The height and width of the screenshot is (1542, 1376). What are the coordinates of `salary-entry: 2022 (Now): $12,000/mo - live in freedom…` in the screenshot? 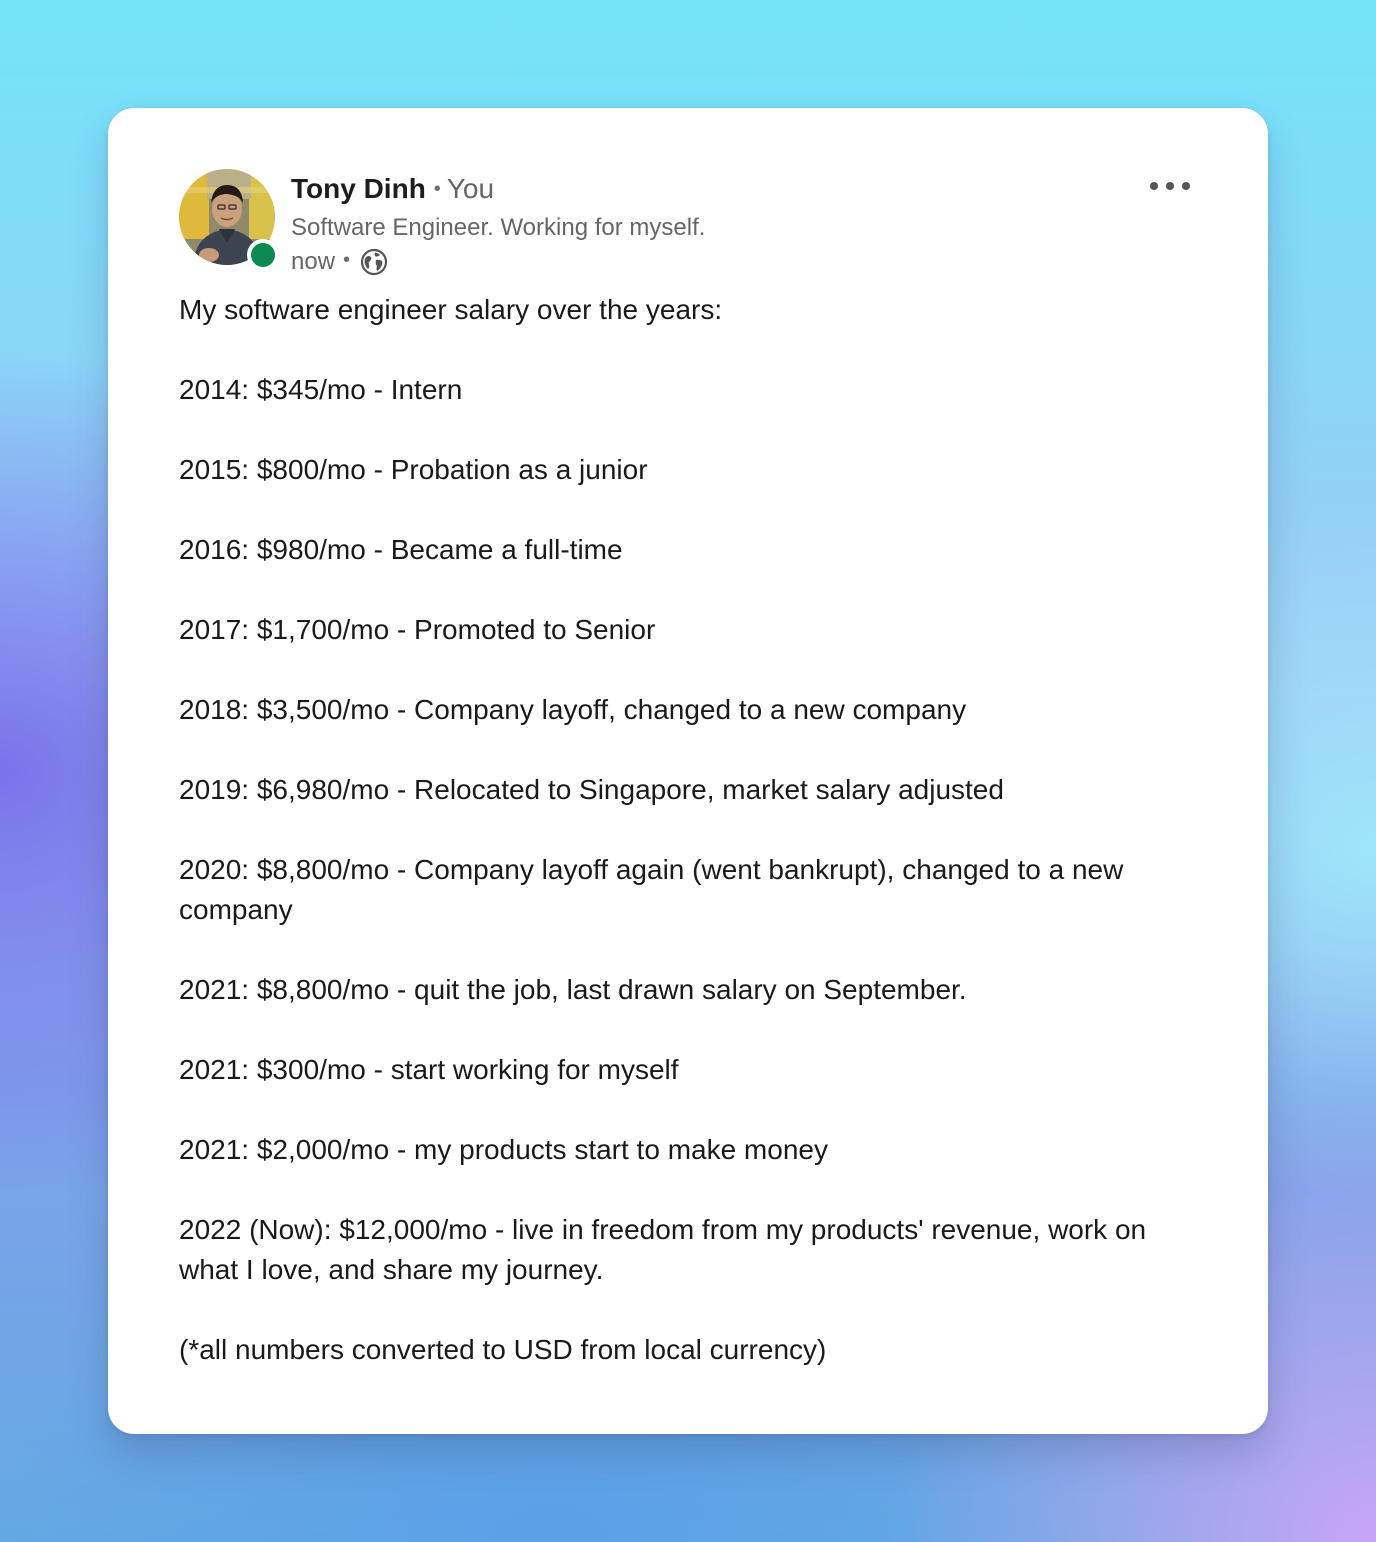 It's located at (663, 1249).